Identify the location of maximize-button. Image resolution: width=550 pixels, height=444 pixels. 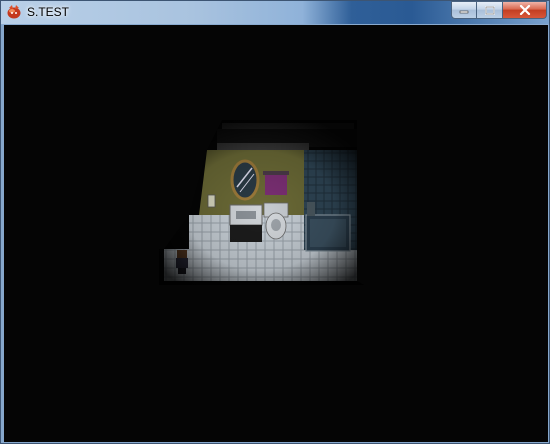
(490, 10).